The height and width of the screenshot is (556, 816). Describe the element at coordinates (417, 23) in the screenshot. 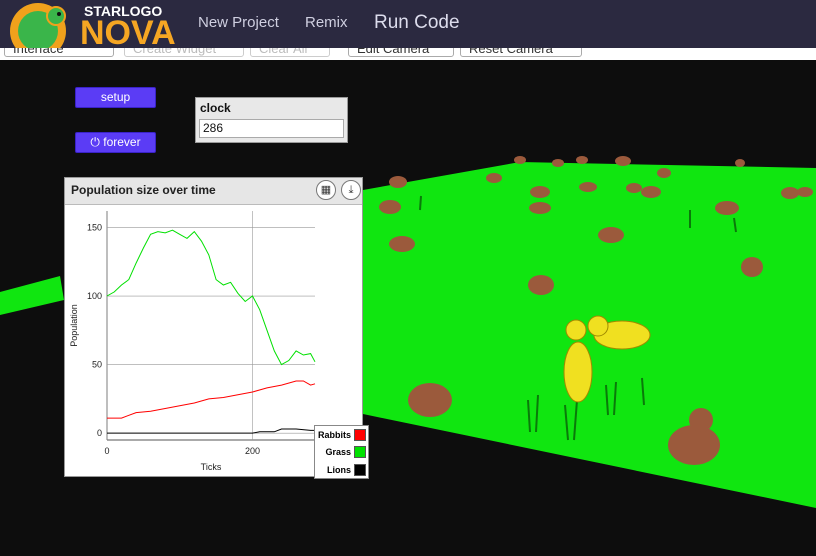

I see `run-code-link: Run Code` at that location.